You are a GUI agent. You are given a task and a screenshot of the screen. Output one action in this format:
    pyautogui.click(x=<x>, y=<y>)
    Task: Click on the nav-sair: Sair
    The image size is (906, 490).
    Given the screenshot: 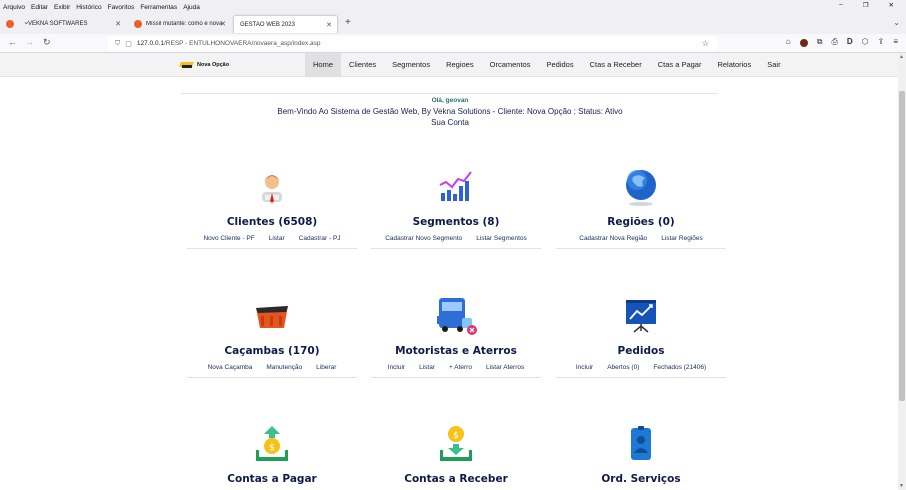 What is the action you would take?
    pyautogui.click(x=773, y=65)
    